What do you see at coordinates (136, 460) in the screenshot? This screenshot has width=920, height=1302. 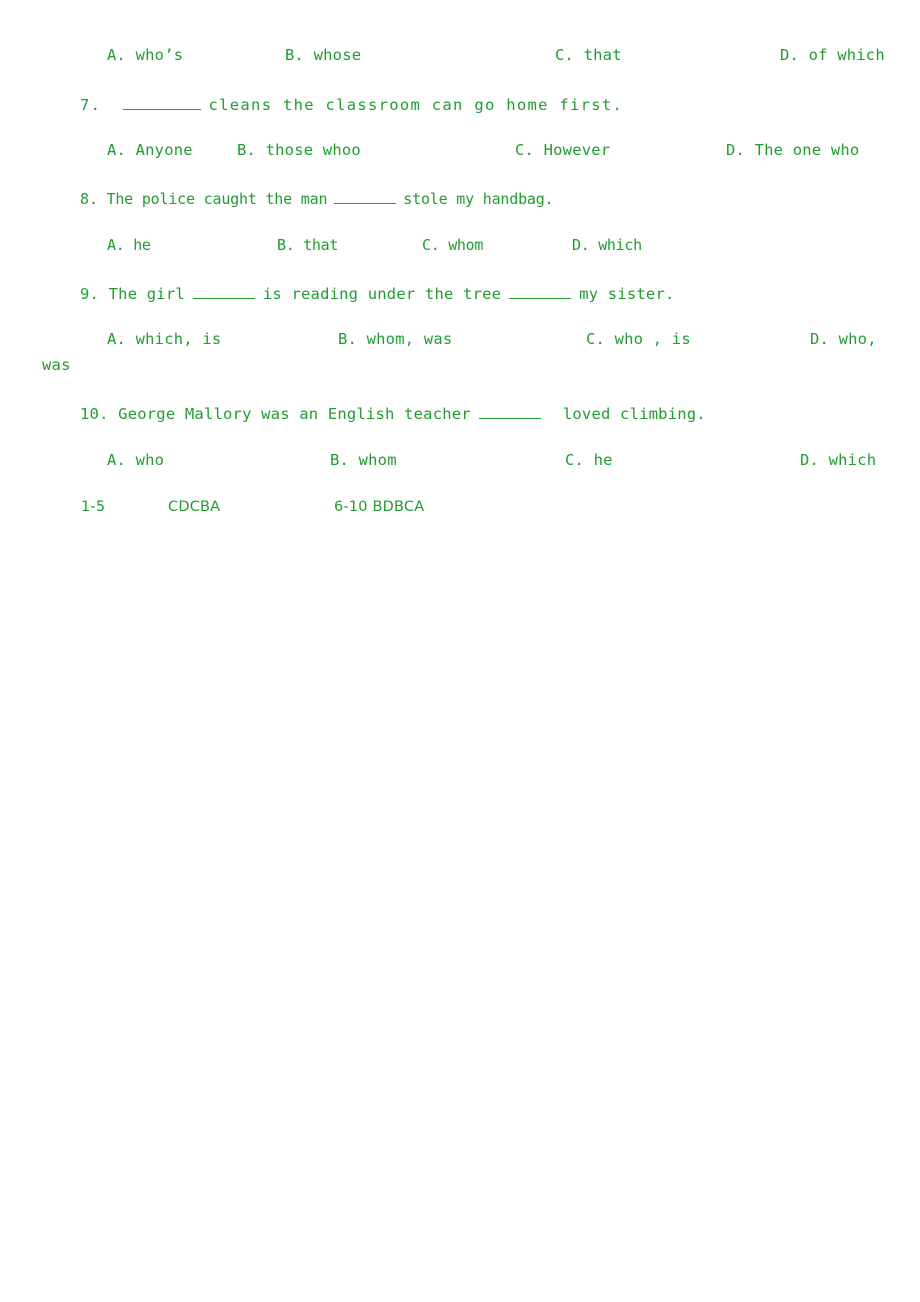 I see `option-a-q10: A. who` at bounding box center [136, 460].